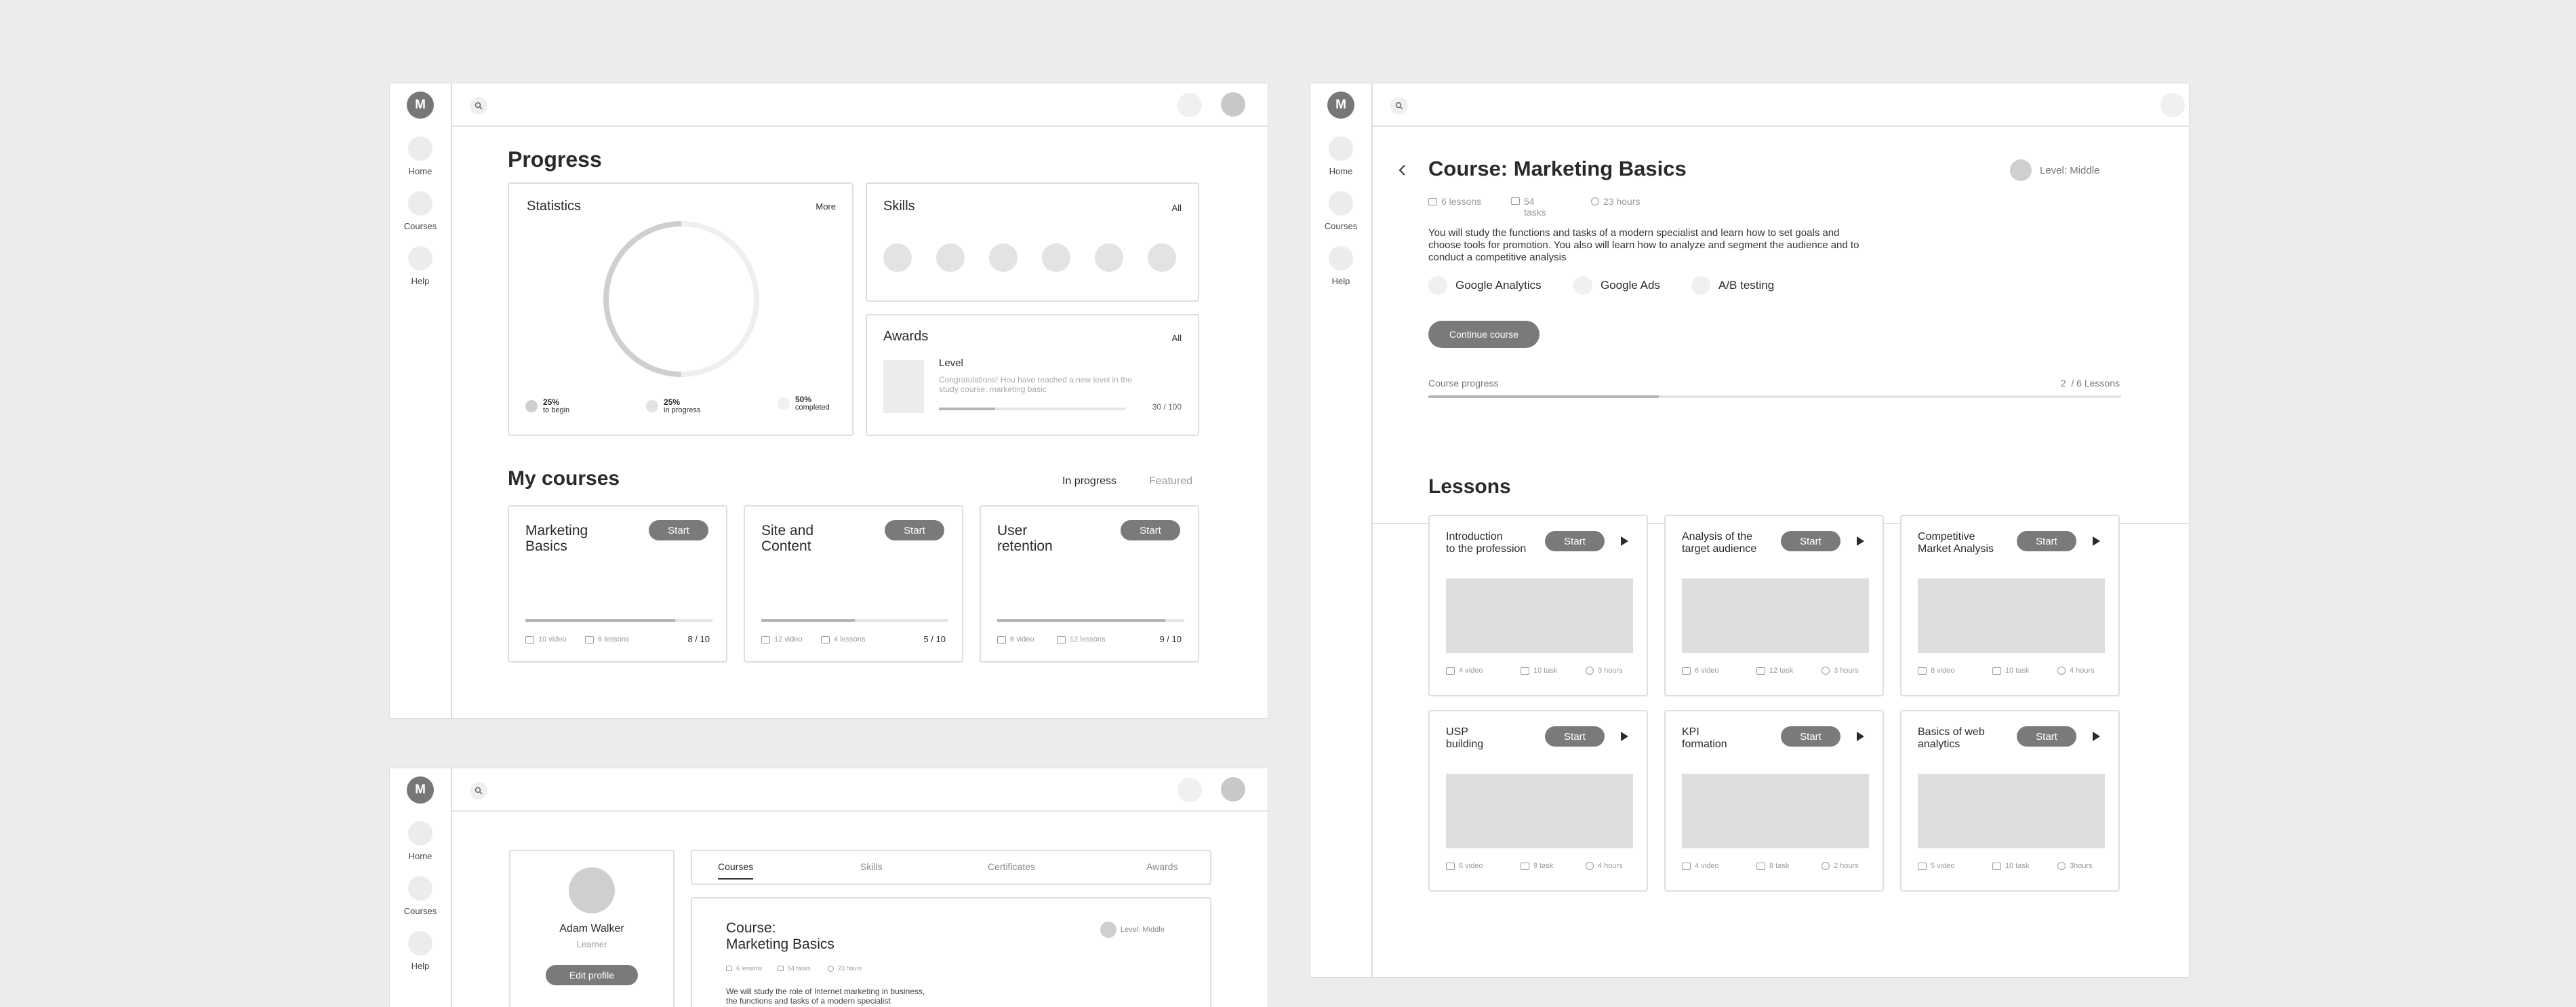 The height and width of the screenshot is (1007, 2576). Describe the element at coordinates (1779, 866) in the screenshot. I see `lesson-tasks-text: 8 task` at that location.